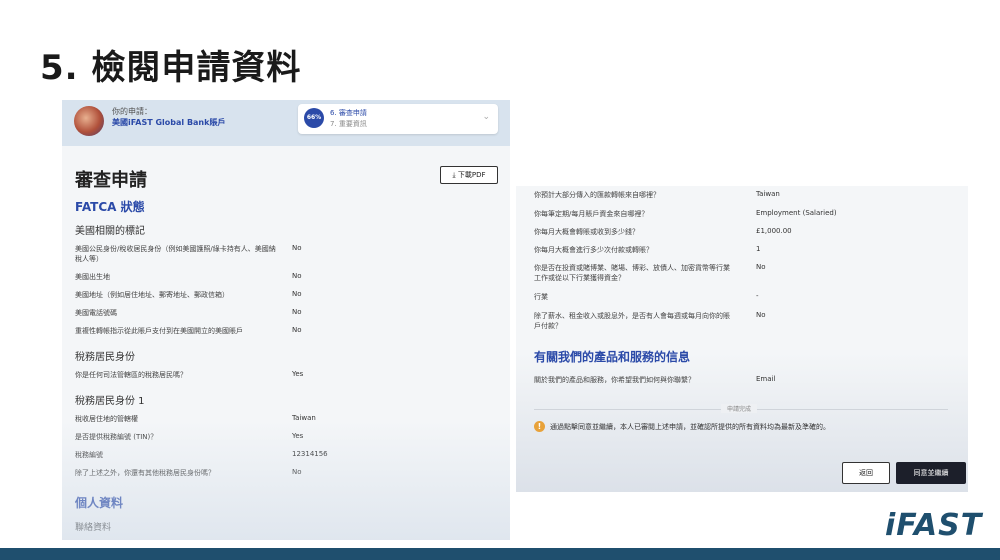  What do you see at coordinates (632, 321) in the screenshot?
I see `third-party-payment-question: 除了薪水、租金收入或股息外，是否有人會每週或每月向你的賬戶付款？` at bounding box center [632, 321].